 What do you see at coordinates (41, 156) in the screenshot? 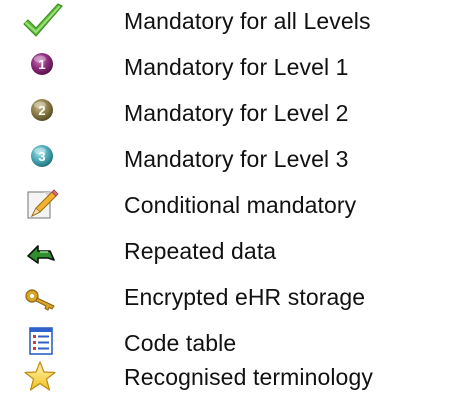
I see `level-3-badge-number: 3` at bounding box center [41, 156].